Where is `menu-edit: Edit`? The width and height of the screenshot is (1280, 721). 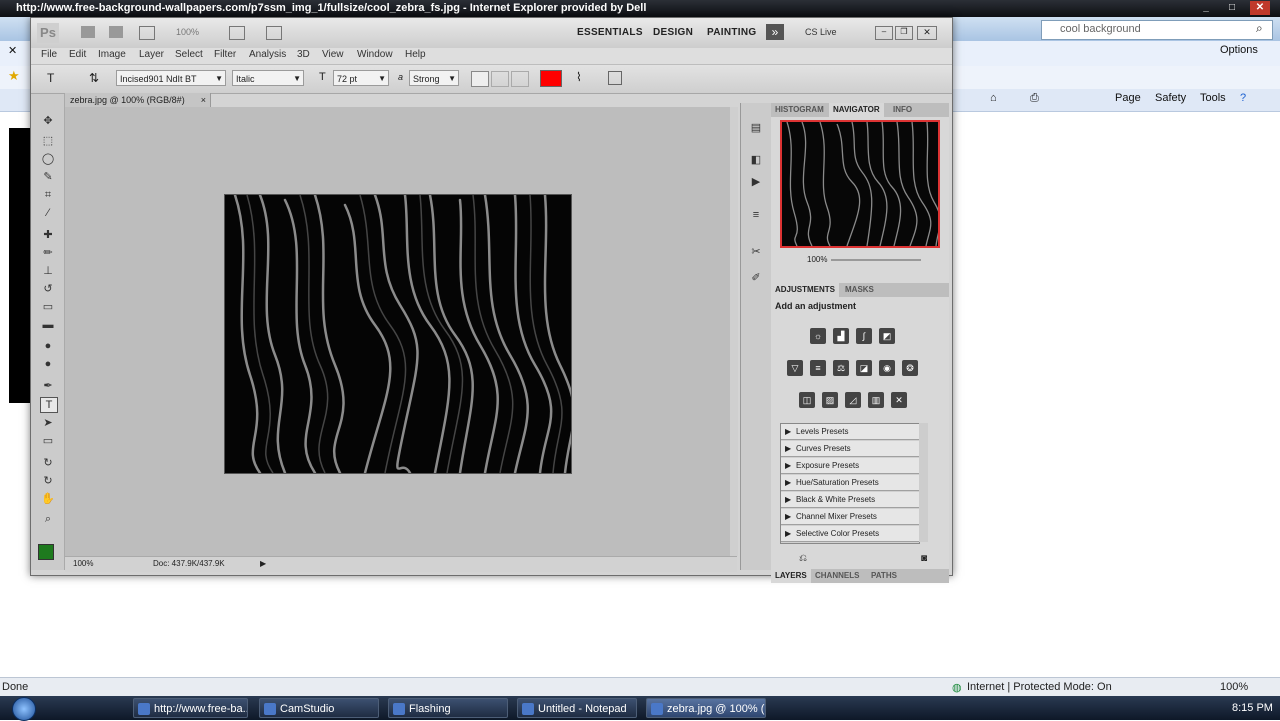 menu-edit: Edit is located at coordinates (77, 54).